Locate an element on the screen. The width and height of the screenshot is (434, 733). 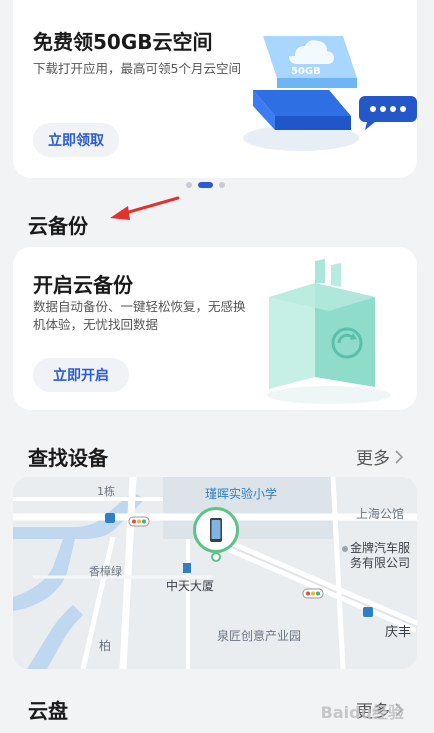
map-label-xiangshu: 香樟绿 is located at coordinates (105, 571).